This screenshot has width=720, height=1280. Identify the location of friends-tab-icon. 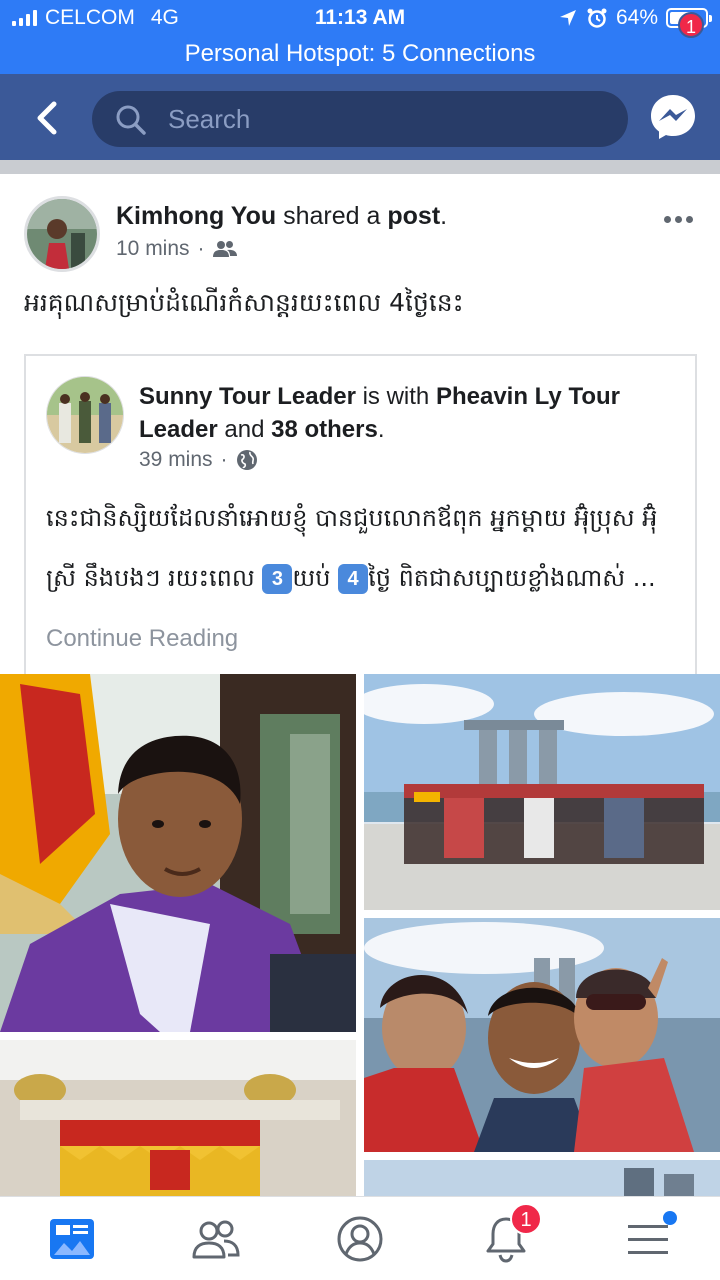
(216, 1239).